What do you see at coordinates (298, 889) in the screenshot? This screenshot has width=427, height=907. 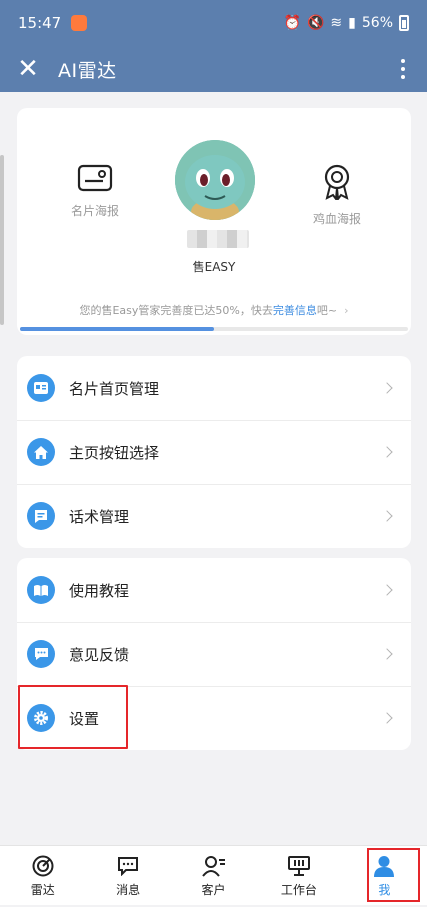 I see `nav-label: 工作台` at bounding box center [298, 889].